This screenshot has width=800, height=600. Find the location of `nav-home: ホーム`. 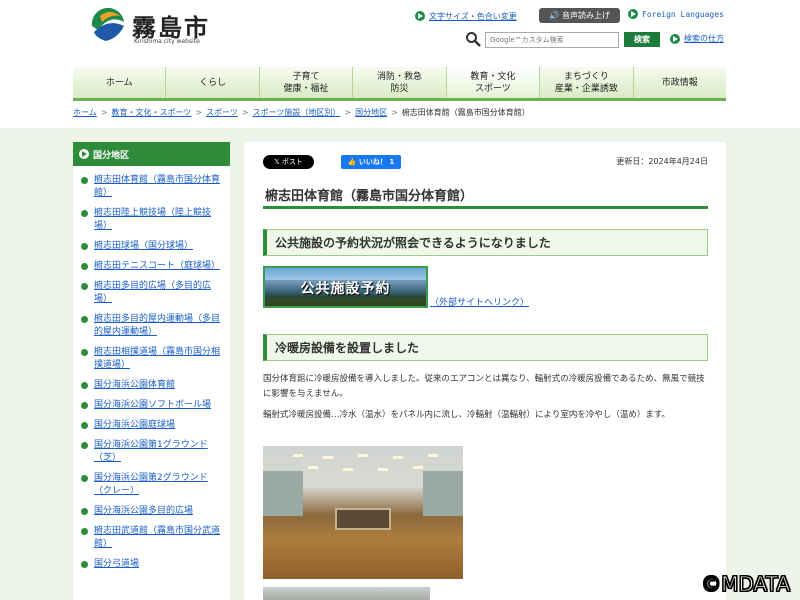

nav-home: ホーム is located at coordinates (120, 82).